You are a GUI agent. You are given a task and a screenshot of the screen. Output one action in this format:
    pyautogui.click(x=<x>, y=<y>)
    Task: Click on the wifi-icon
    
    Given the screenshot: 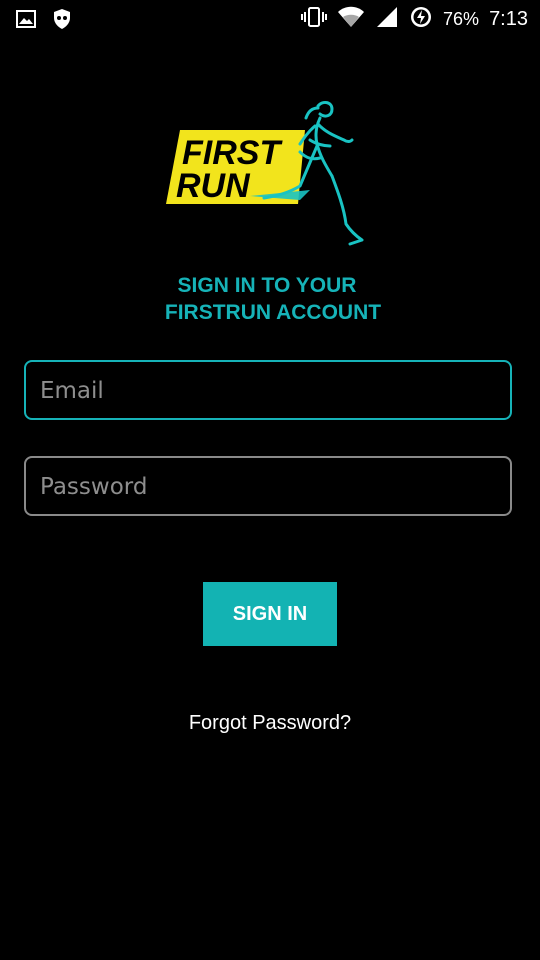 What is the action you would take?
    pyautogui.click(x=351, y=19)
    